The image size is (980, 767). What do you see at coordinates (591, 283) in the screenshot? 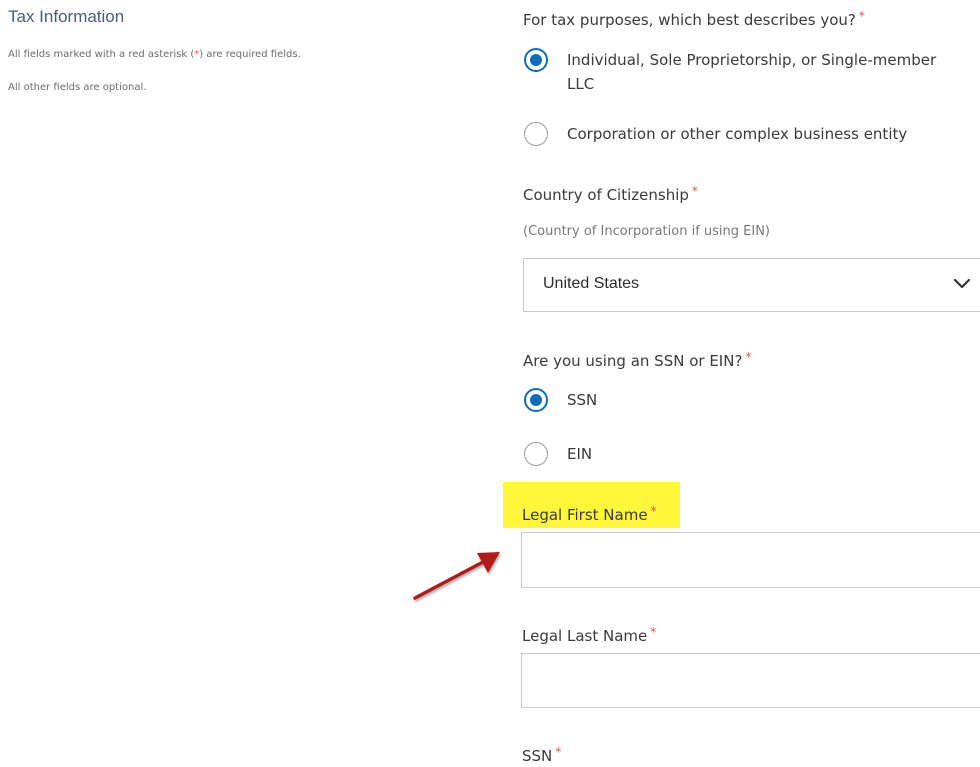
I see `country-select-value: United States` at bounding box center [591, 283].